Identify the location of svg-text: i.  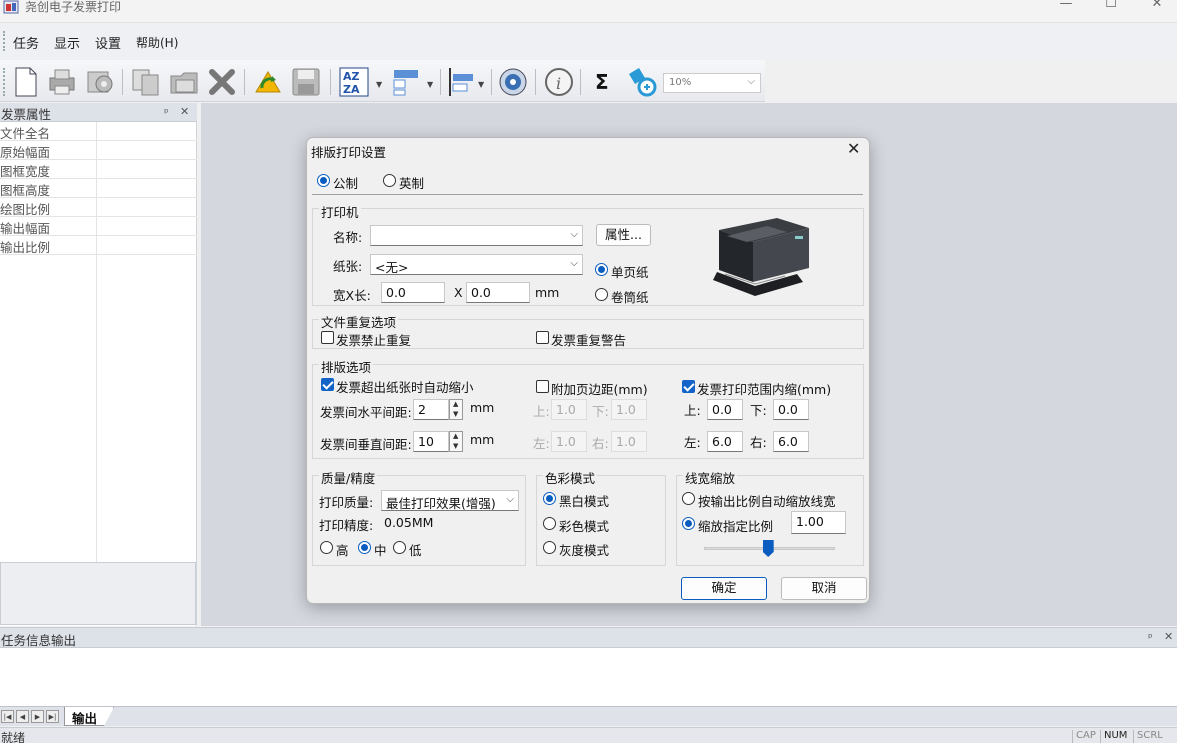
(558, 83).